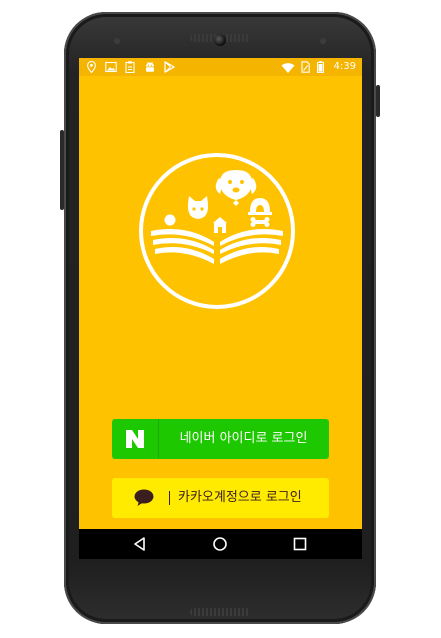  Describe the element at coordinates (288, 68) in the screenshot. I see `wifi-icon` at that location.